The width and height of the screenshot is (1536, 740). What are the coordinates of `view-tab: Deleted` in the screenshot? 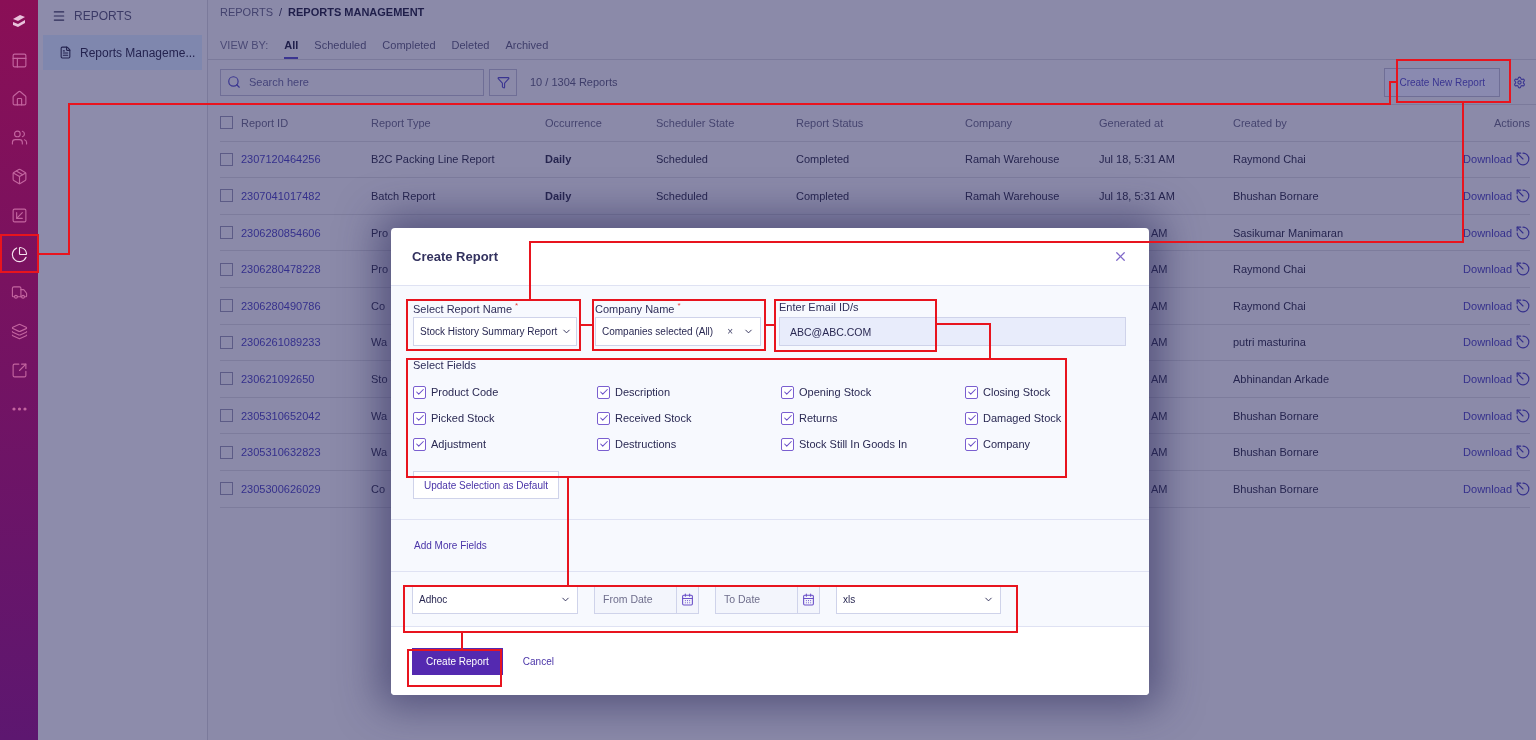 It's located at (470, 49).